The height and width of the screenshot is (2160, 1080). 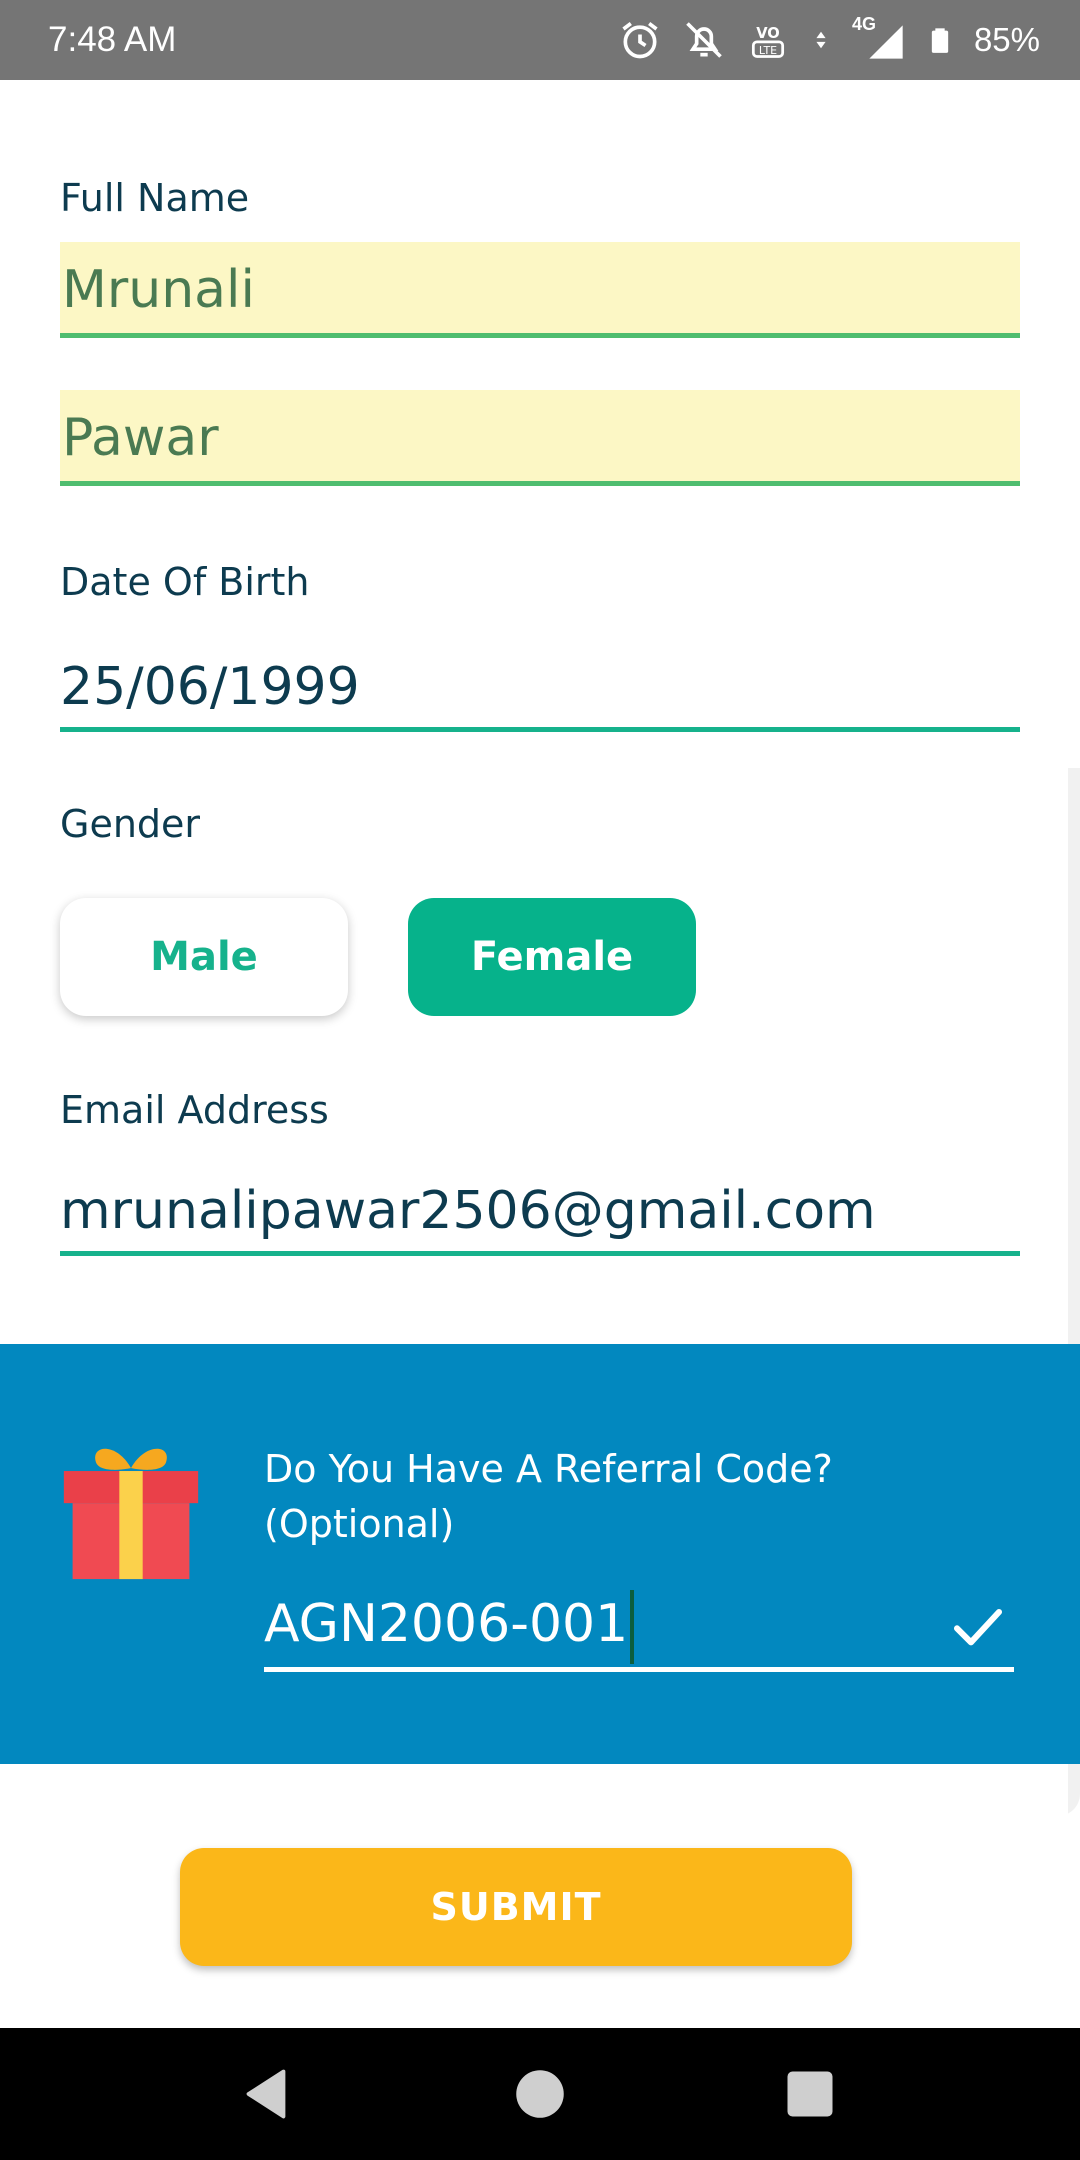 I want to click on gender-male-button: Male, so click(x=204, y=957).